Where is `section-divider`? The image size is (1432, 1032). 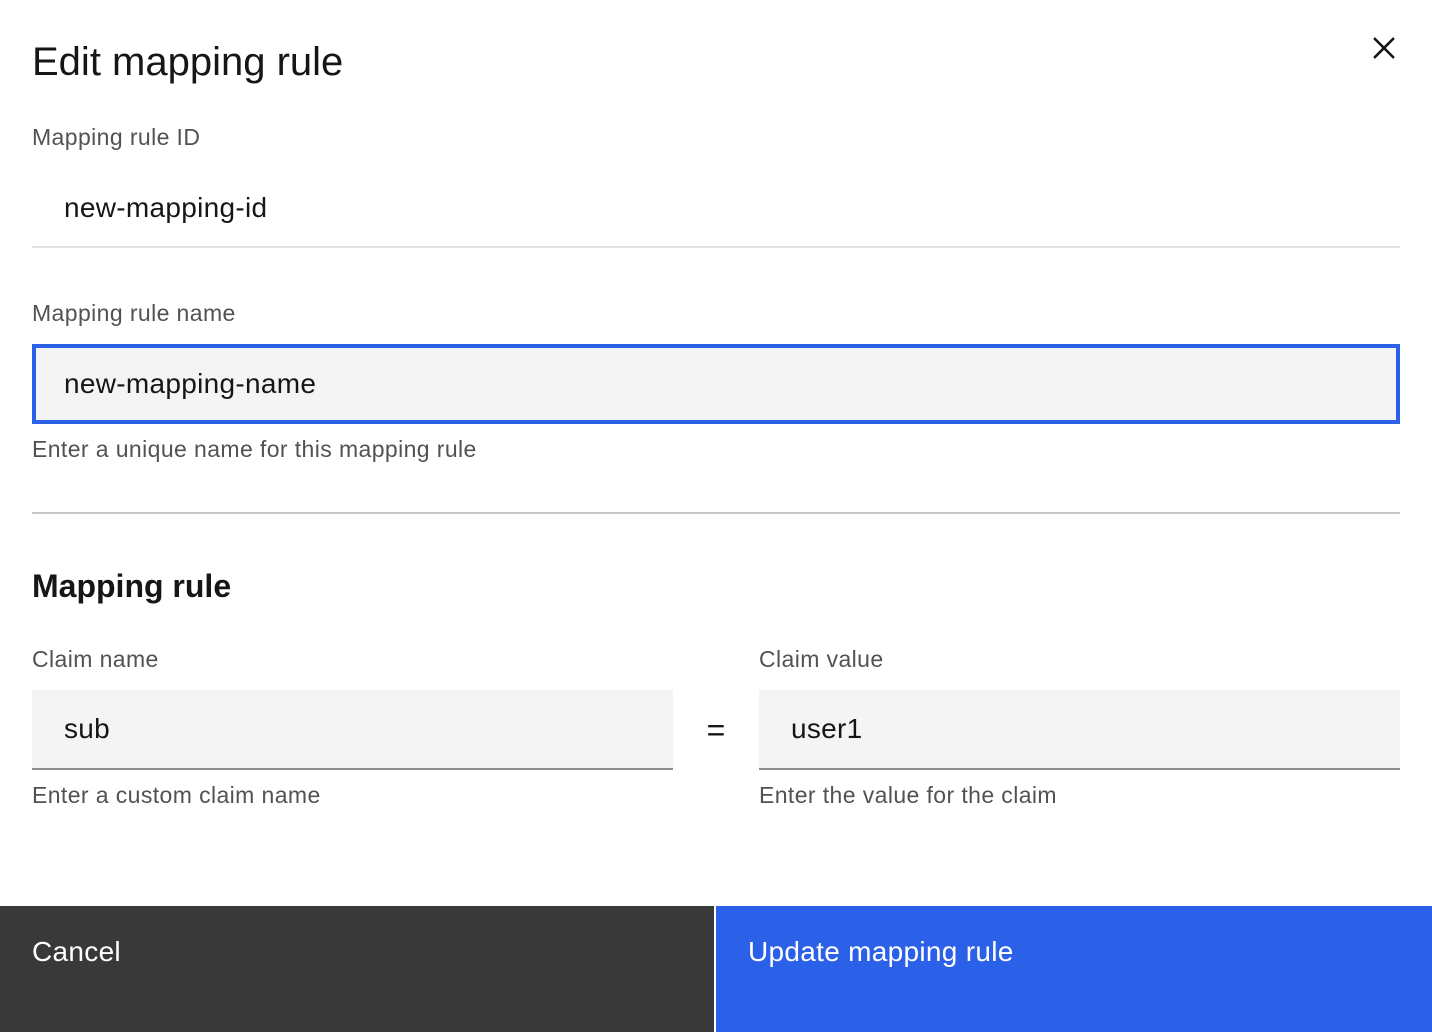 section-divider is located at coordinates (716, 513).